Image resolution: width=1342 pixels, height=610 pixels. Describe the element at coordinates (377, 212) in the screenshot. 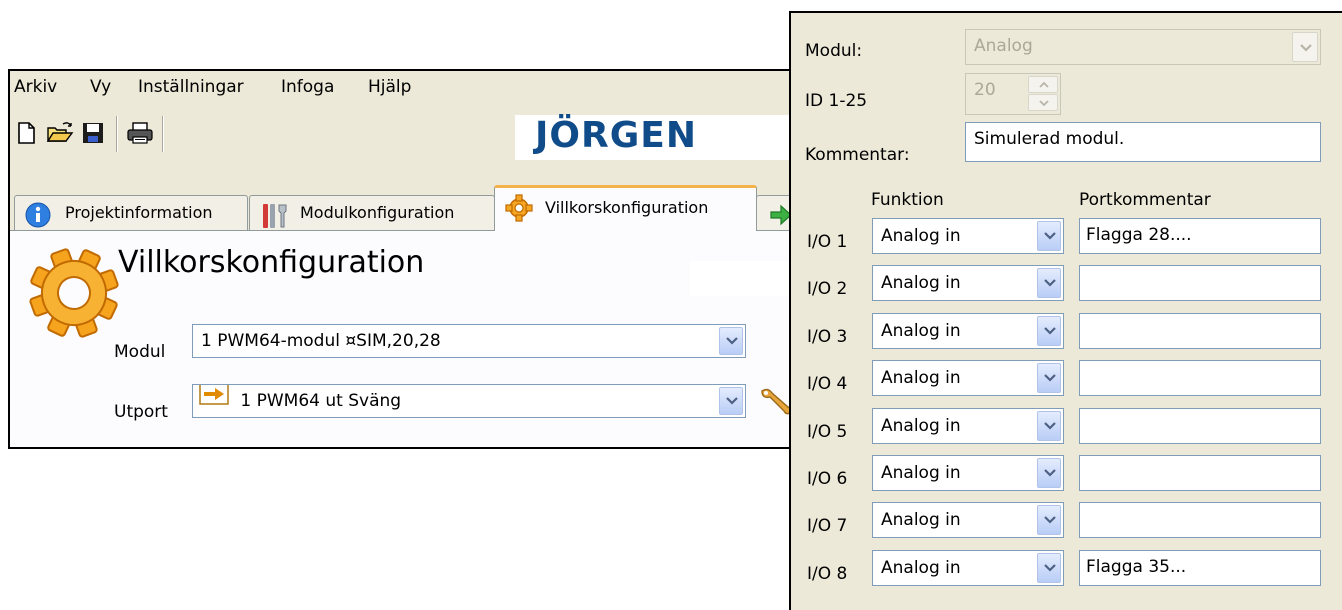

I see `tab-label: Modulkonfiguration` at that location.